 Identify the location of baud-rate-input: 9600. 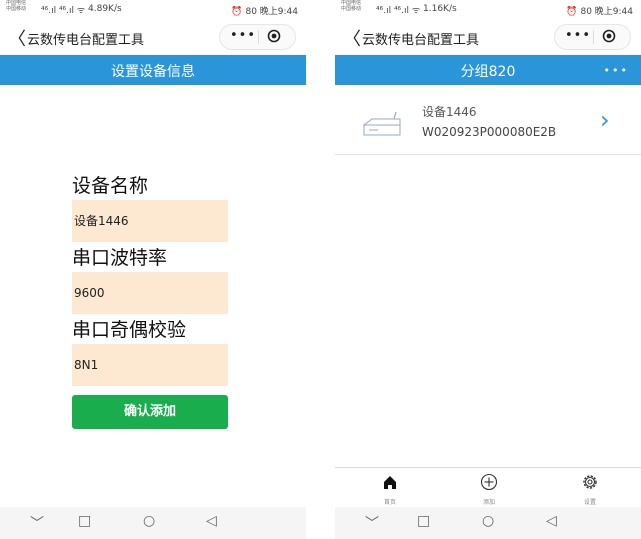
(150, 293).